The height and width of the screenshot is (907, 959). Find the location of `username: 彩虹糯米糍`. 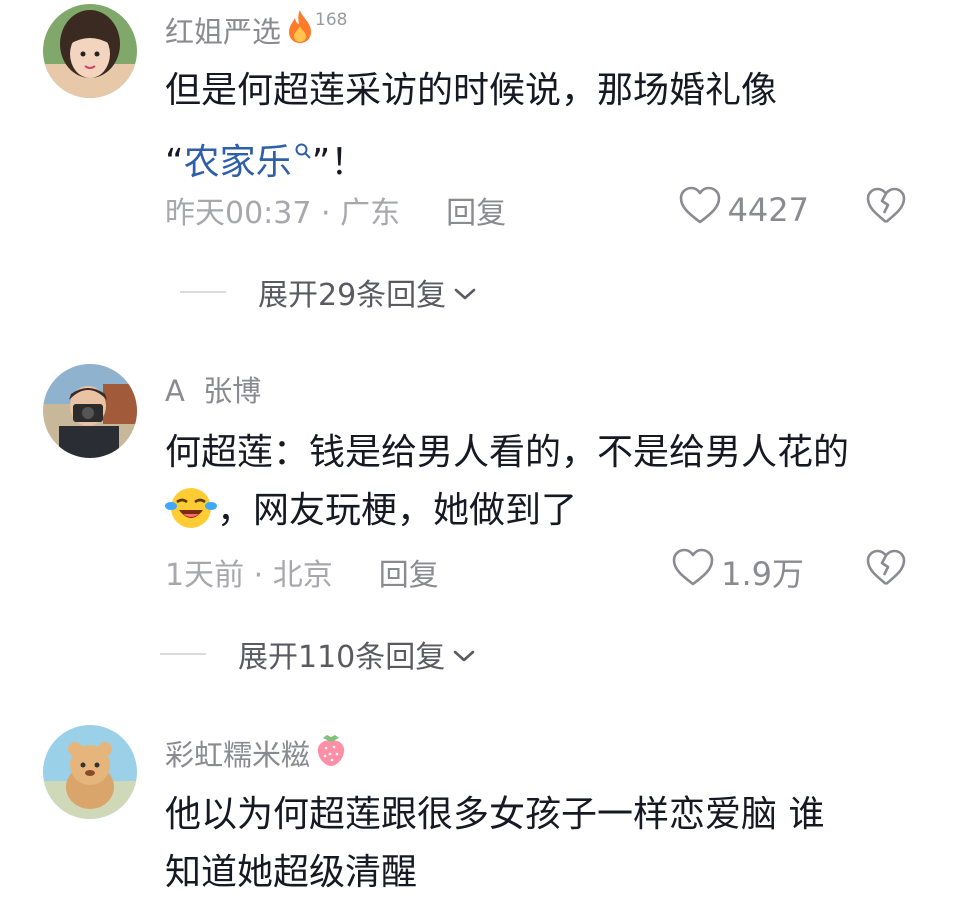

username: 彩虹糯米糍 is located at coordinates (256, 752).